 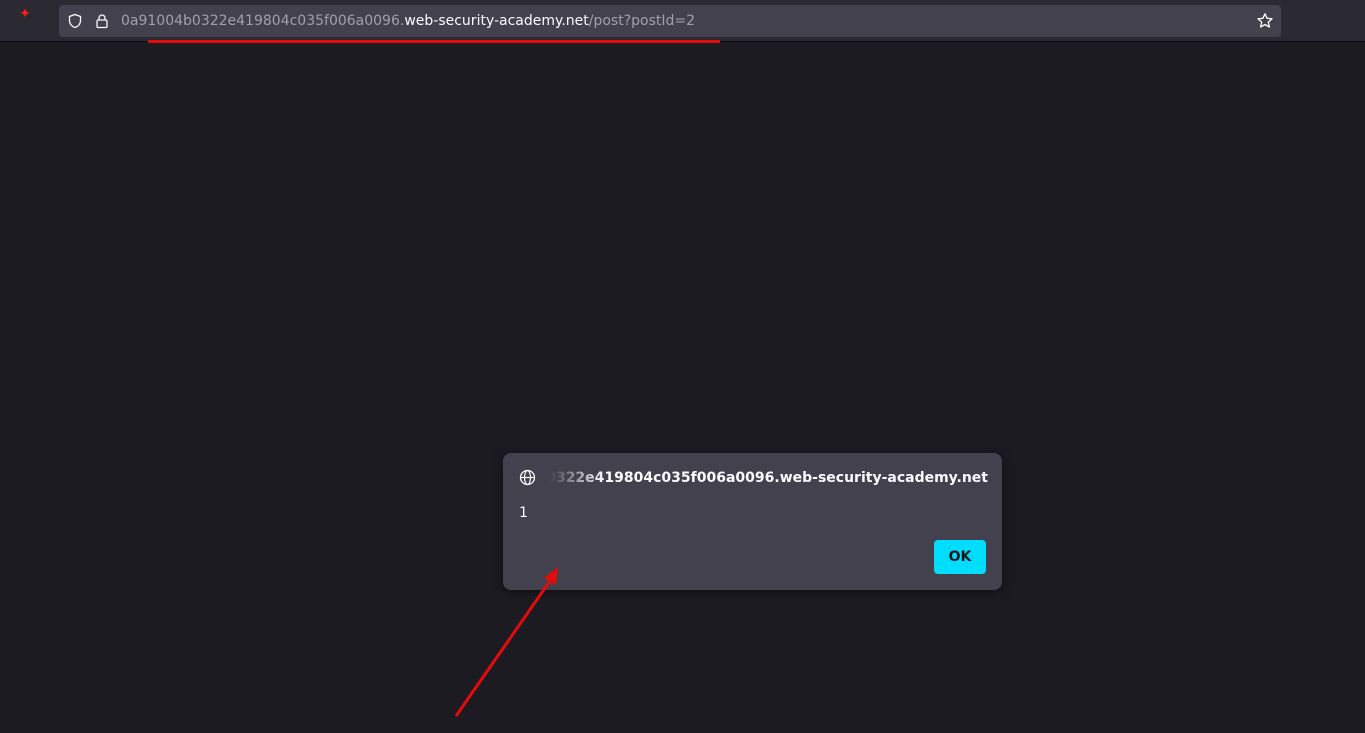 I want to click on globe-icon, so click(x=527, y=477).